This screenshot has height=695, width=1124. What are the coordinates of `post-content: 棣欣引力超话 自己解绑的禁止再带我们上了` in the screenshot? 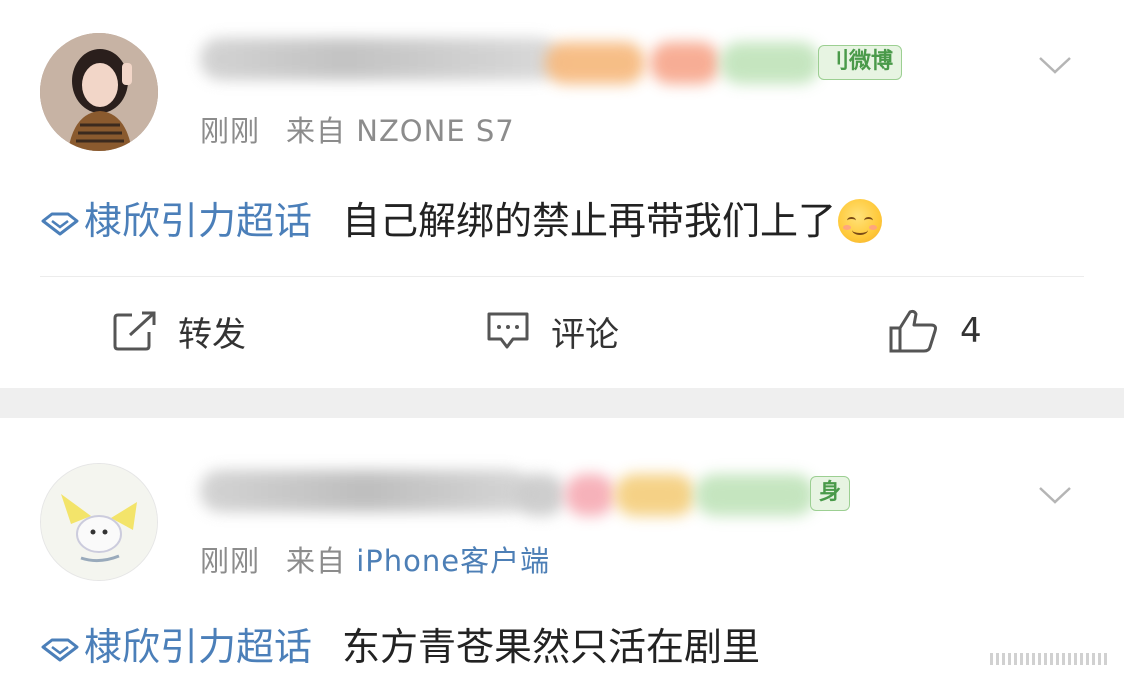 It's located at (461, 218).